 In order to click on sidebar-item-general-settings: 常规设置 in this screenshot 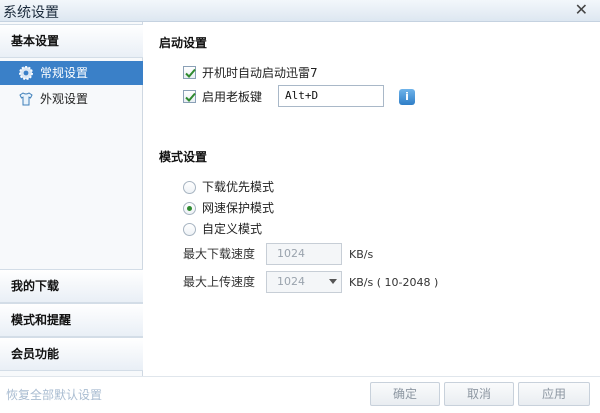, I will do `click(71, 73)`.